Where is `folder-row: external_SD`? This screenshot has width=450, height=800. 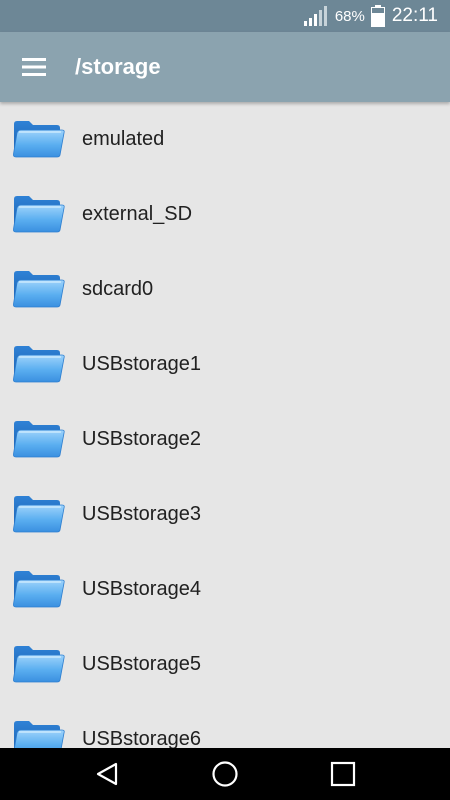
folder-row: external_SD is located at coordinates (225, 214).